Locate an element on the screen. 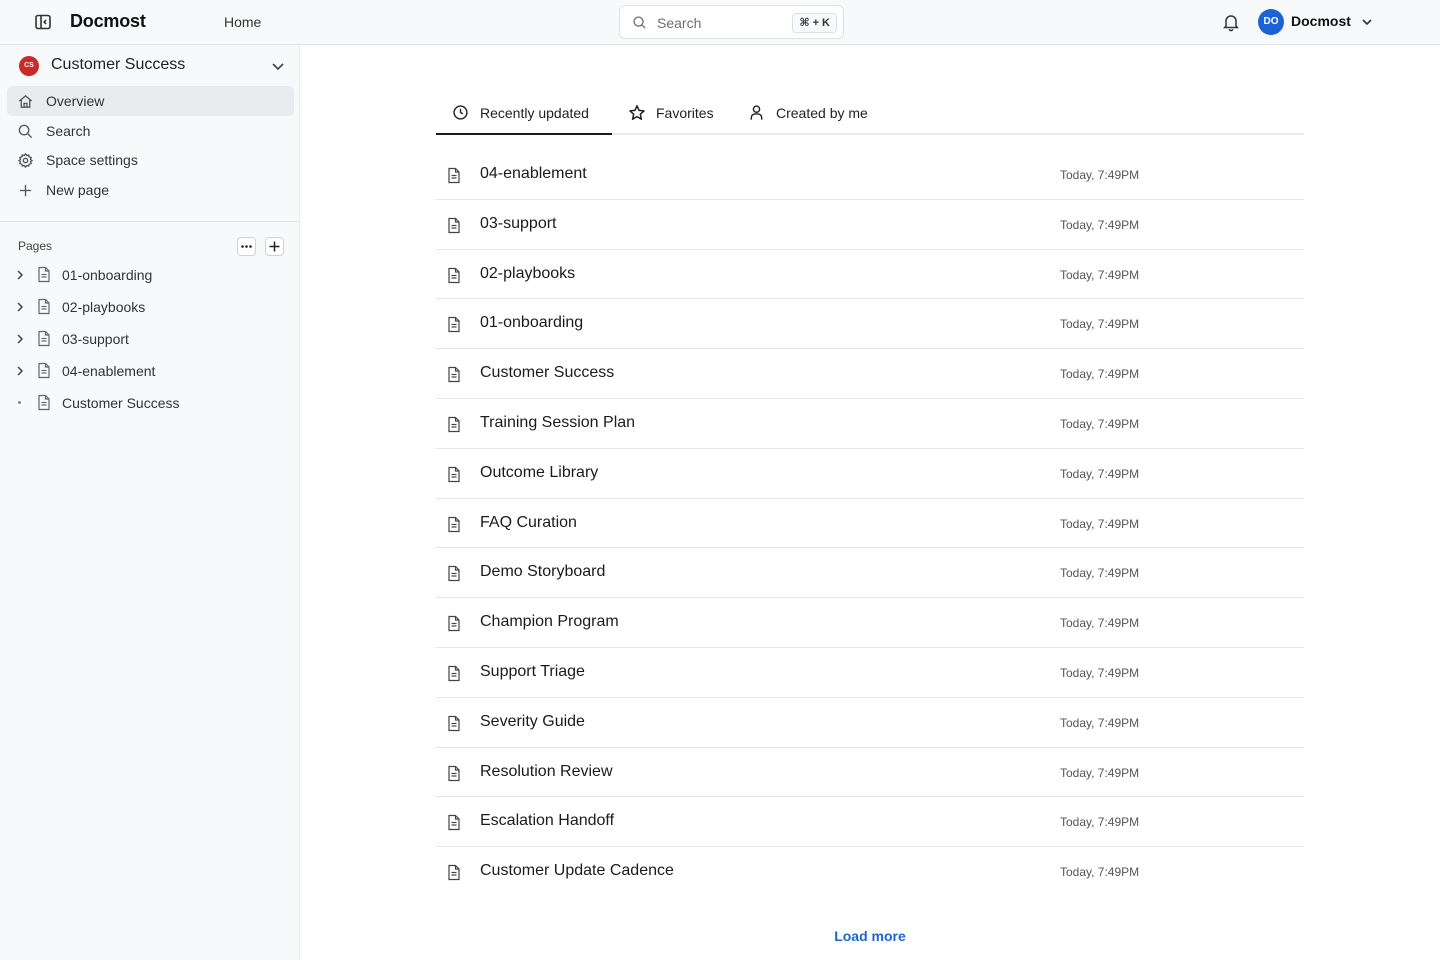 Image resolution: width=1440 pixels, height=960 pixels. tab-created-by-me: Created by me is located at coordinates (807, 112).